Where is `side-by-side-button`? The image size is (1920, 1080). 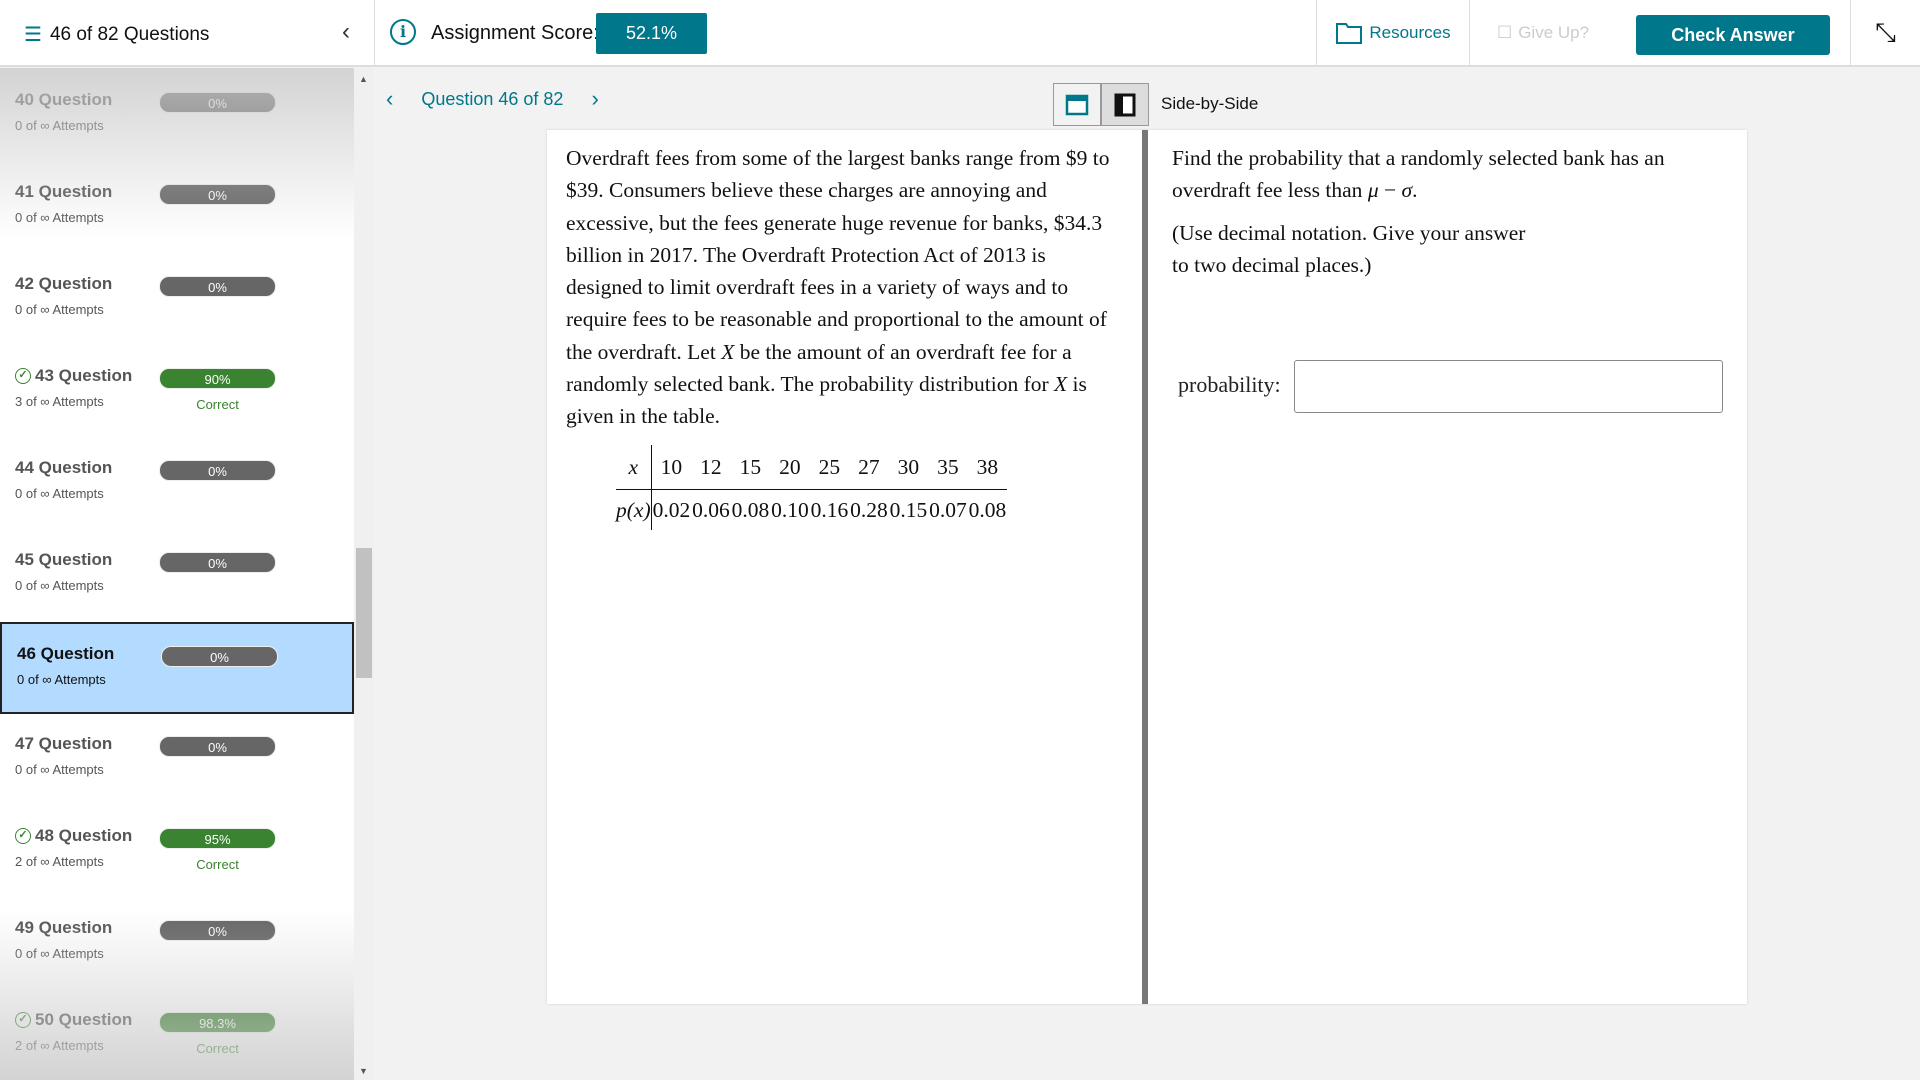
side-by-side-button is located at coordinates (1125, 104).